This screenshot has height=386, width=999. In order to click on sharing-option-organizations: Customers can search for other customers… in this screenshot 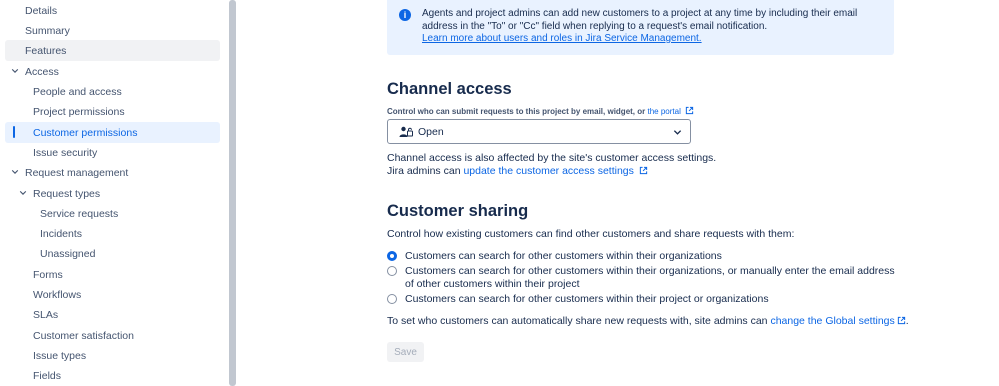, I will do `click(641, 256)`.